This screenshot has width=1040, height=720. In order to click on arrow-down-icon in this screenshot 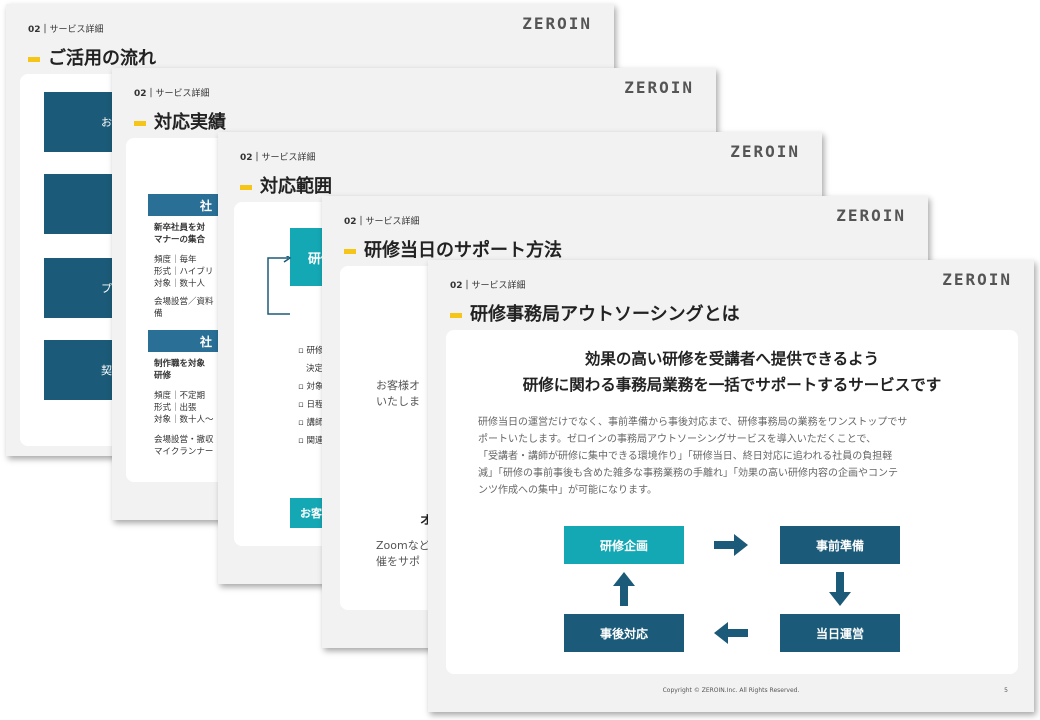, I will do `click(840, 589)`.